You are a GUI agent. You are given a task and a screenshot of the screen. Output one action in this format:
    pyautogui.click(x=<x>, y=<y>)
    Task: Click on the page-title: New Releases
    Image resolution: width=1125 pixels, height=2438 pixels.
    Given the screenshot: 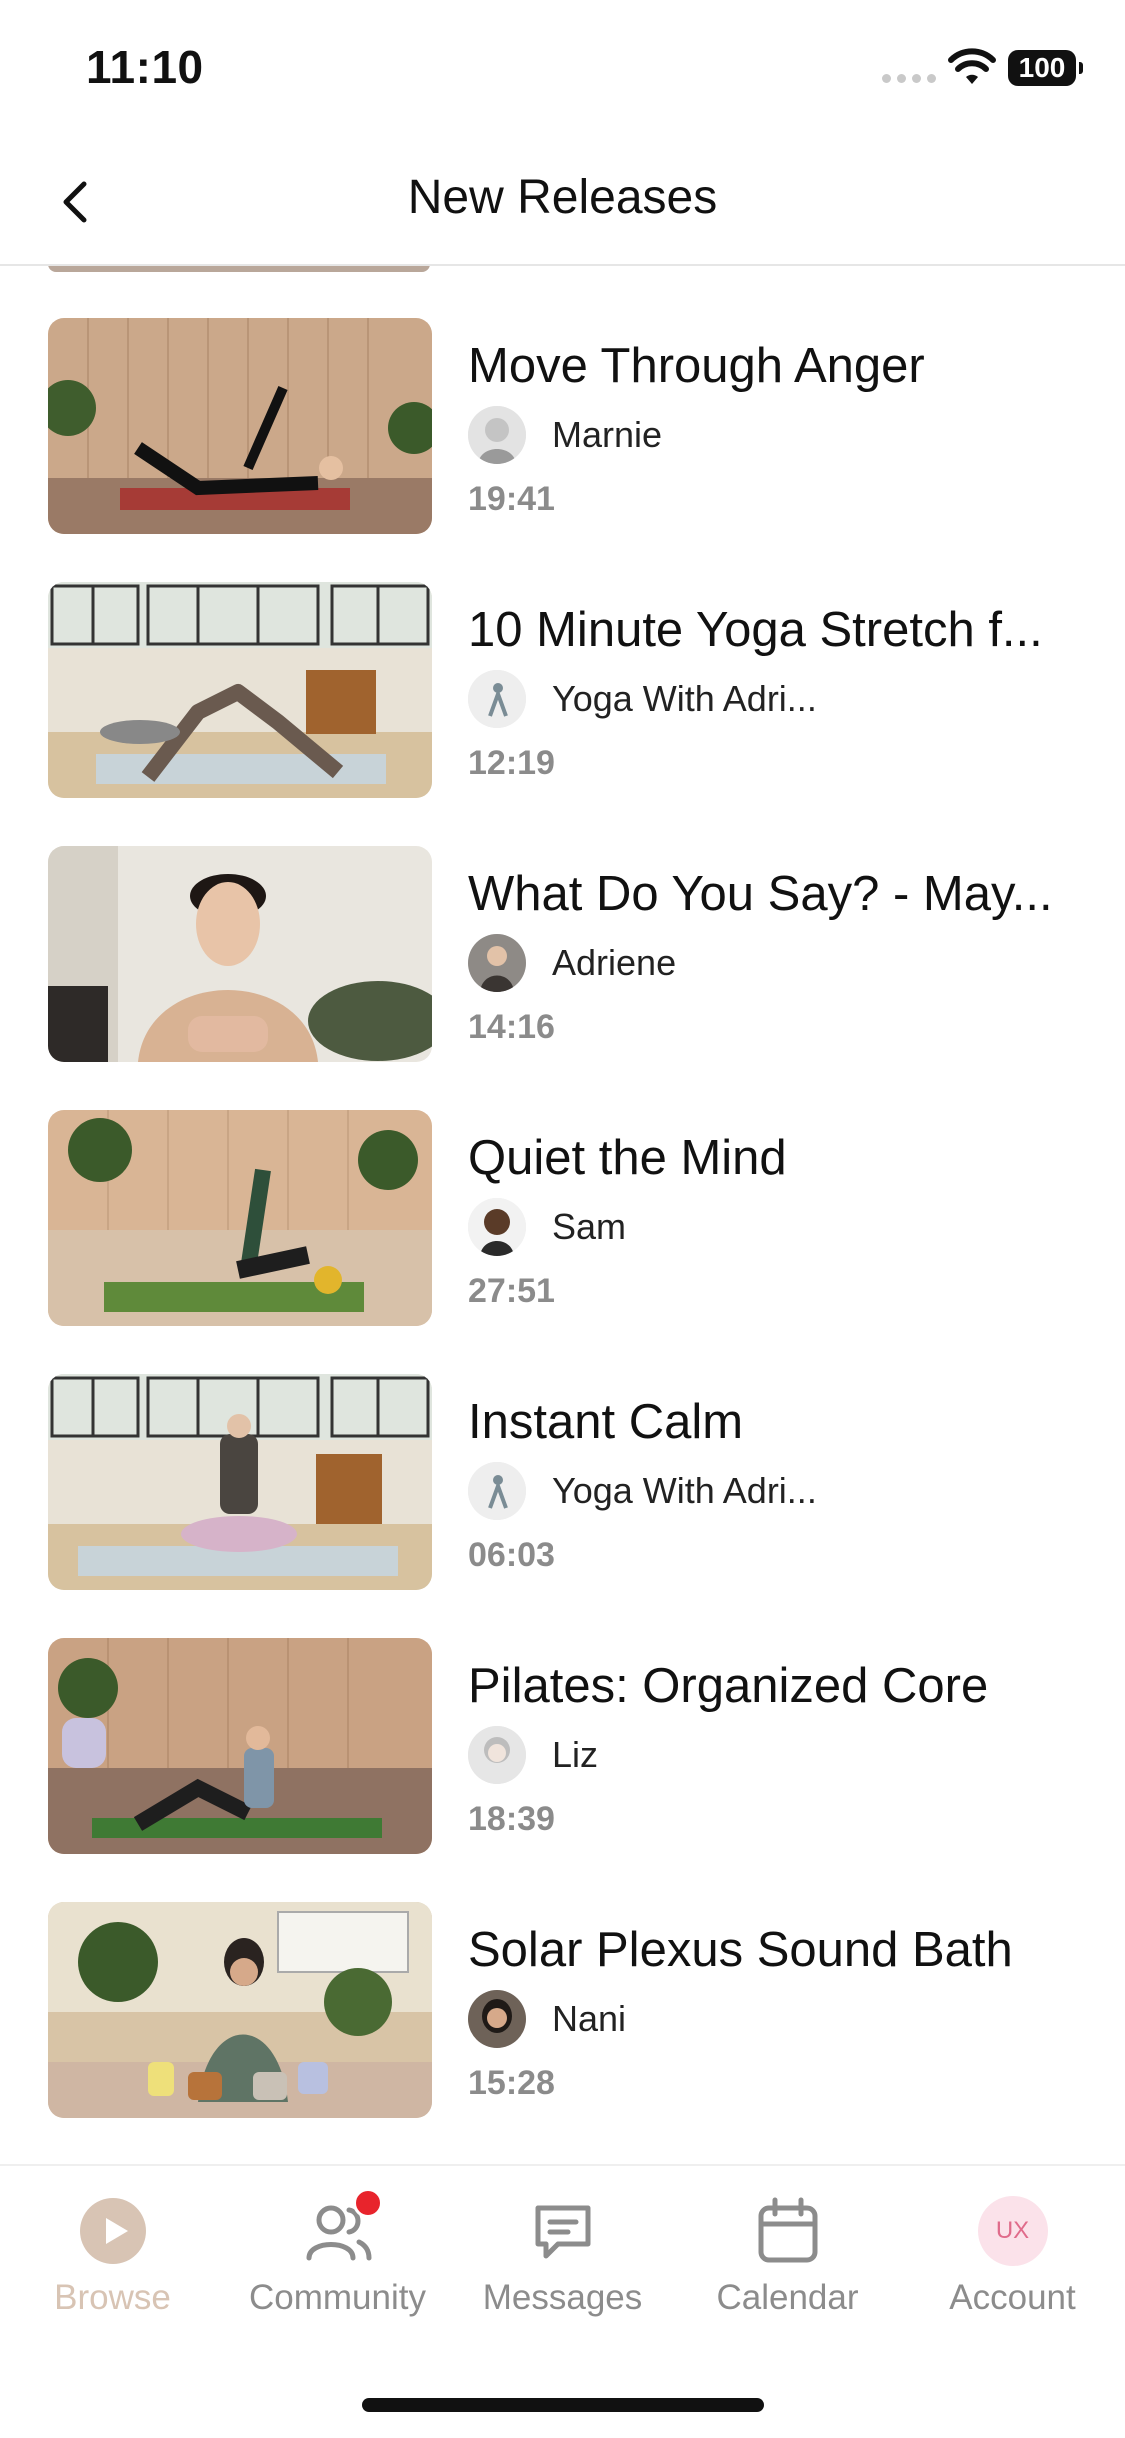 What is the action you would take?
    pyautogui.click(x=562, y=197)
    